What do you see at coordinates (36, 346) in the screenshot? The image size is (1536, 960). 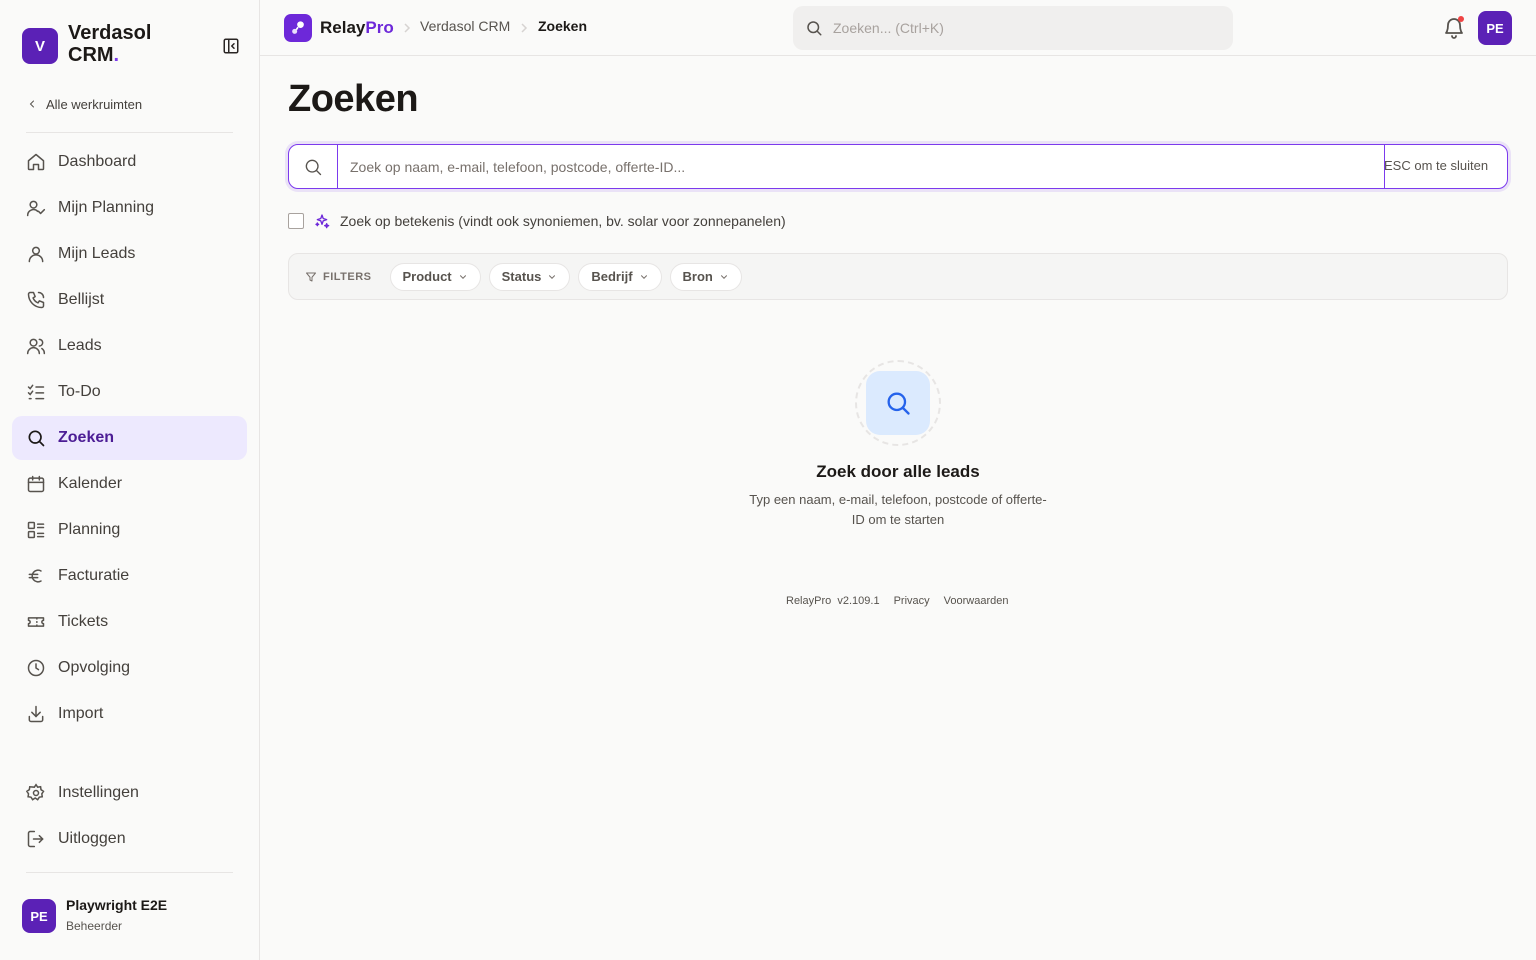 I see `users-icon` at bounding box center [36, 346].